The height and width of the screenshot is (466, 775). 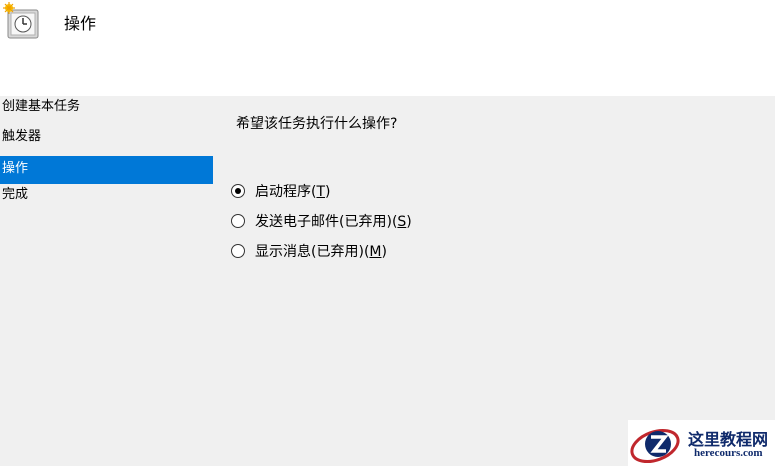 What do you see at coordinates (41, 106) in the screenshot?
I see `step-create-basic-task: 创建基本任务` at bounding box center [41, 106].